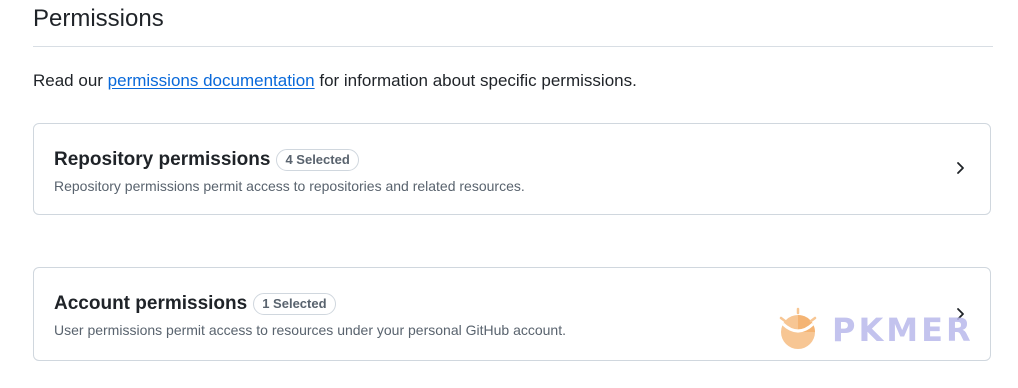 This screenshot has width=1018, height=388. What do you see at coordinates (211, 80) in the screenshot?
I see `permissions-documentation-link: permissions documentation` at bounding box center [211, 80].